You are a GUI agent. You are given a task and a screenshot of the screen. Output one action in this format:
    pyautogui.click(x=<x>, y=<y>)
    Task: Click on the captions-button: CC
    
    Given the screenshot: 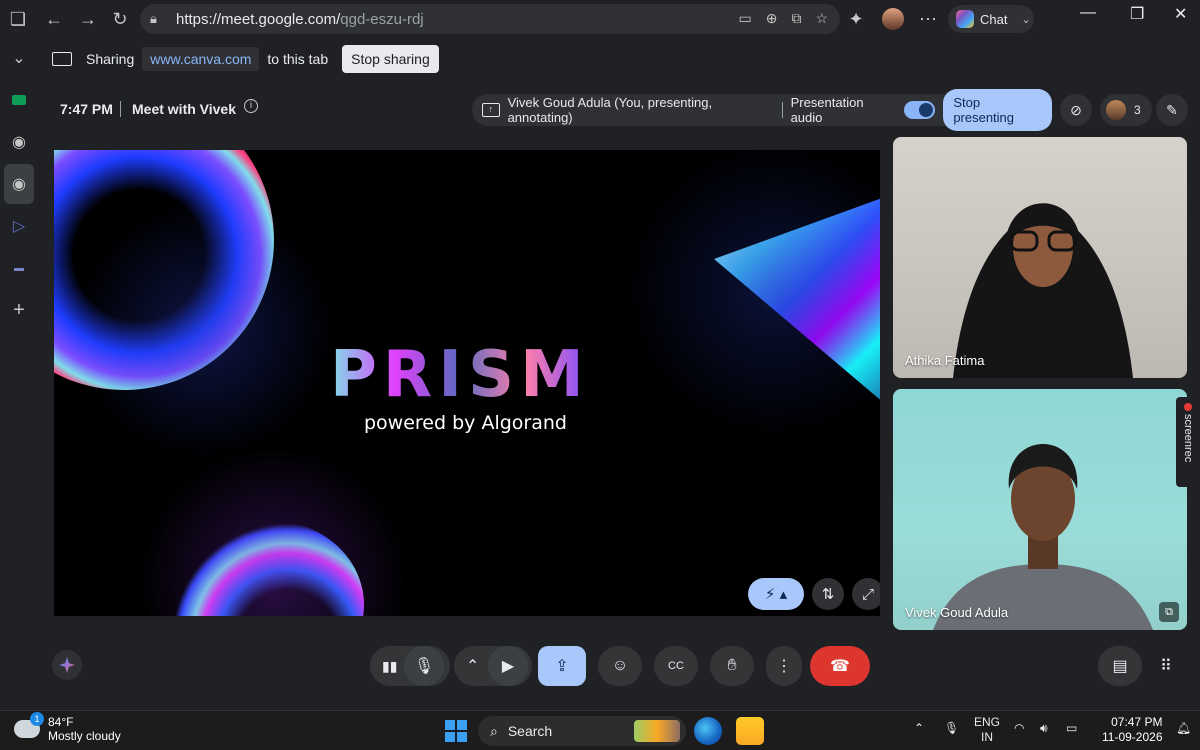 What is the action you would take?
    pyautogui.click(x=676, y=666)
    